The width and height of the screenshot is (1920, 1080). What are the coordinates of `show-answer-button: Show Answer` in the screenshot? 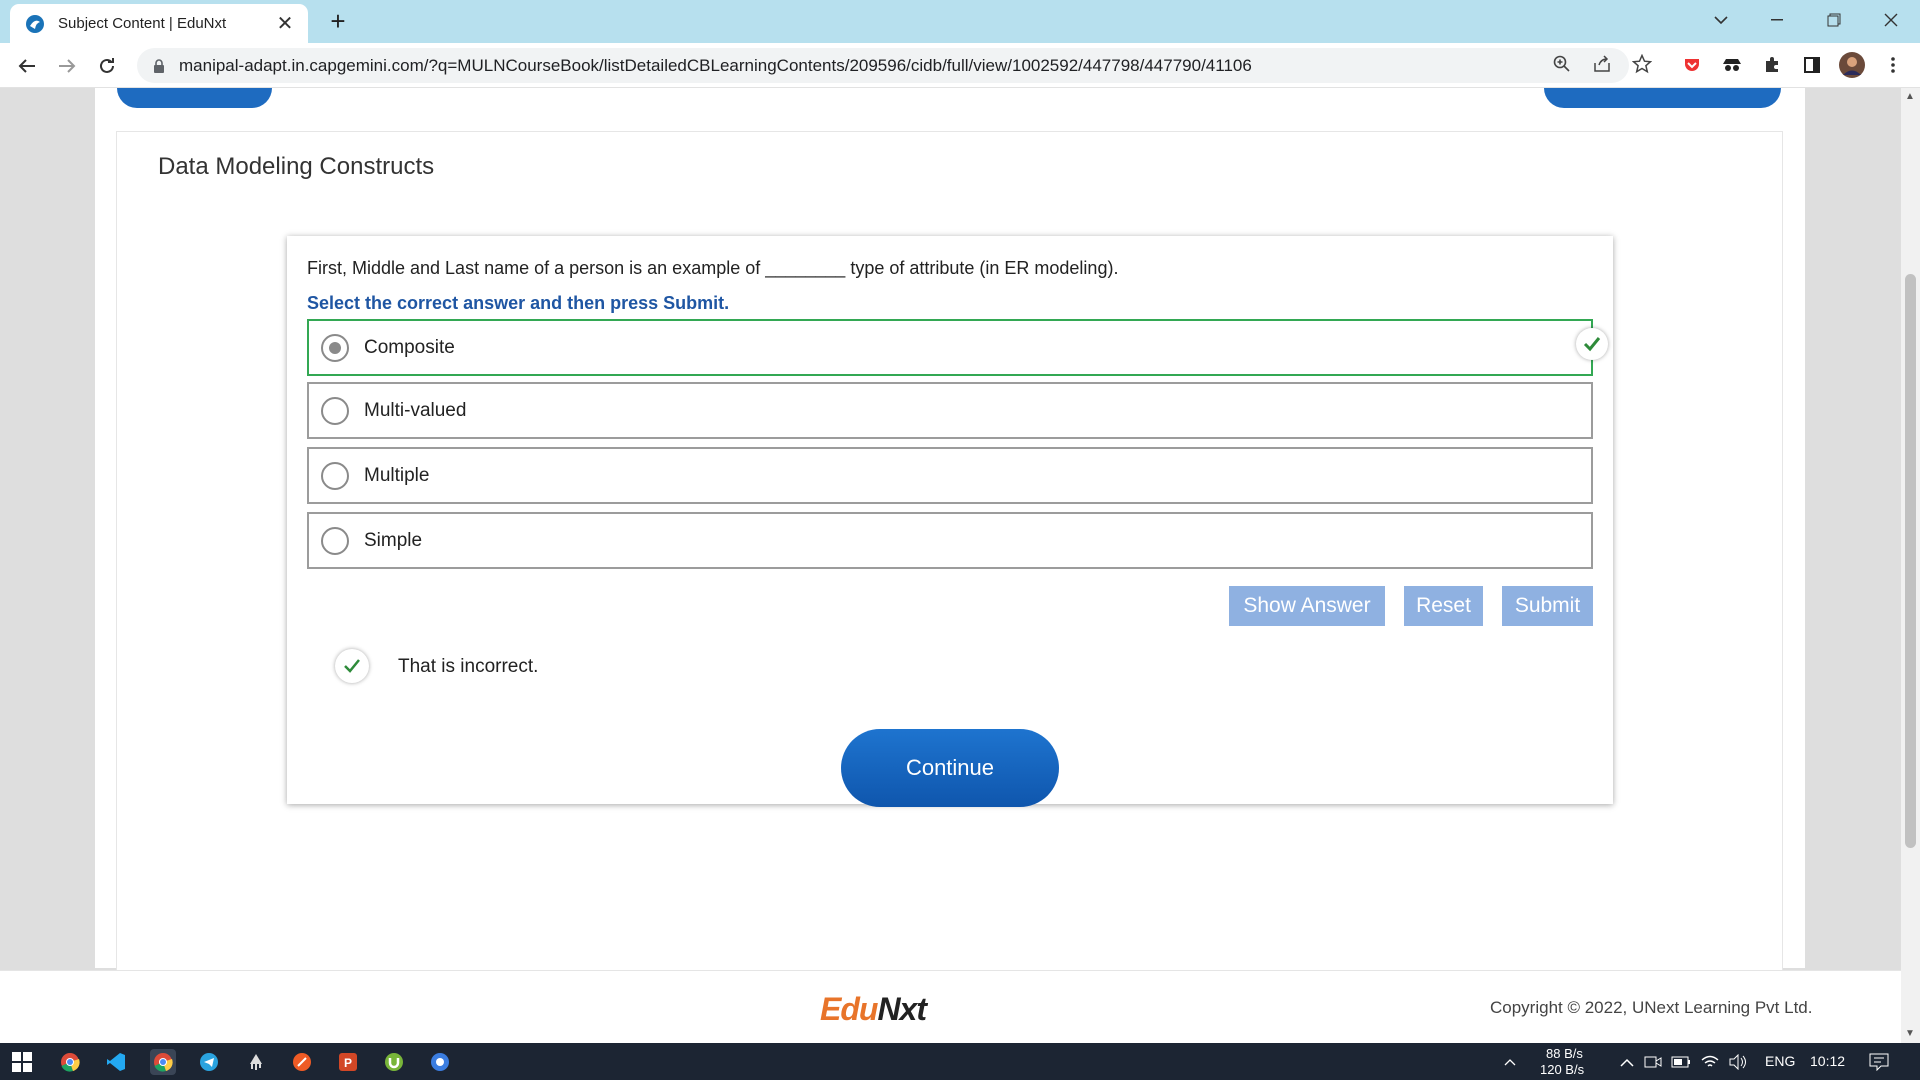 It's located at (1307, 606).